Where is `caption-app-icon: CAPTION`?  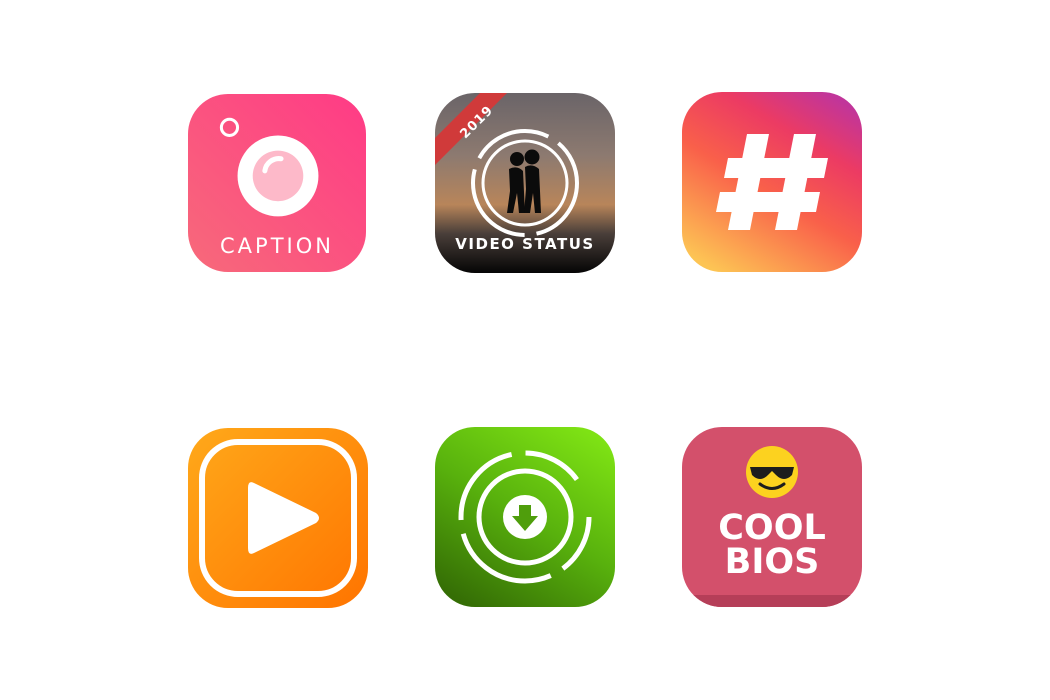
caption-app-icon: CAPTION is located at coordinates (277, 183).